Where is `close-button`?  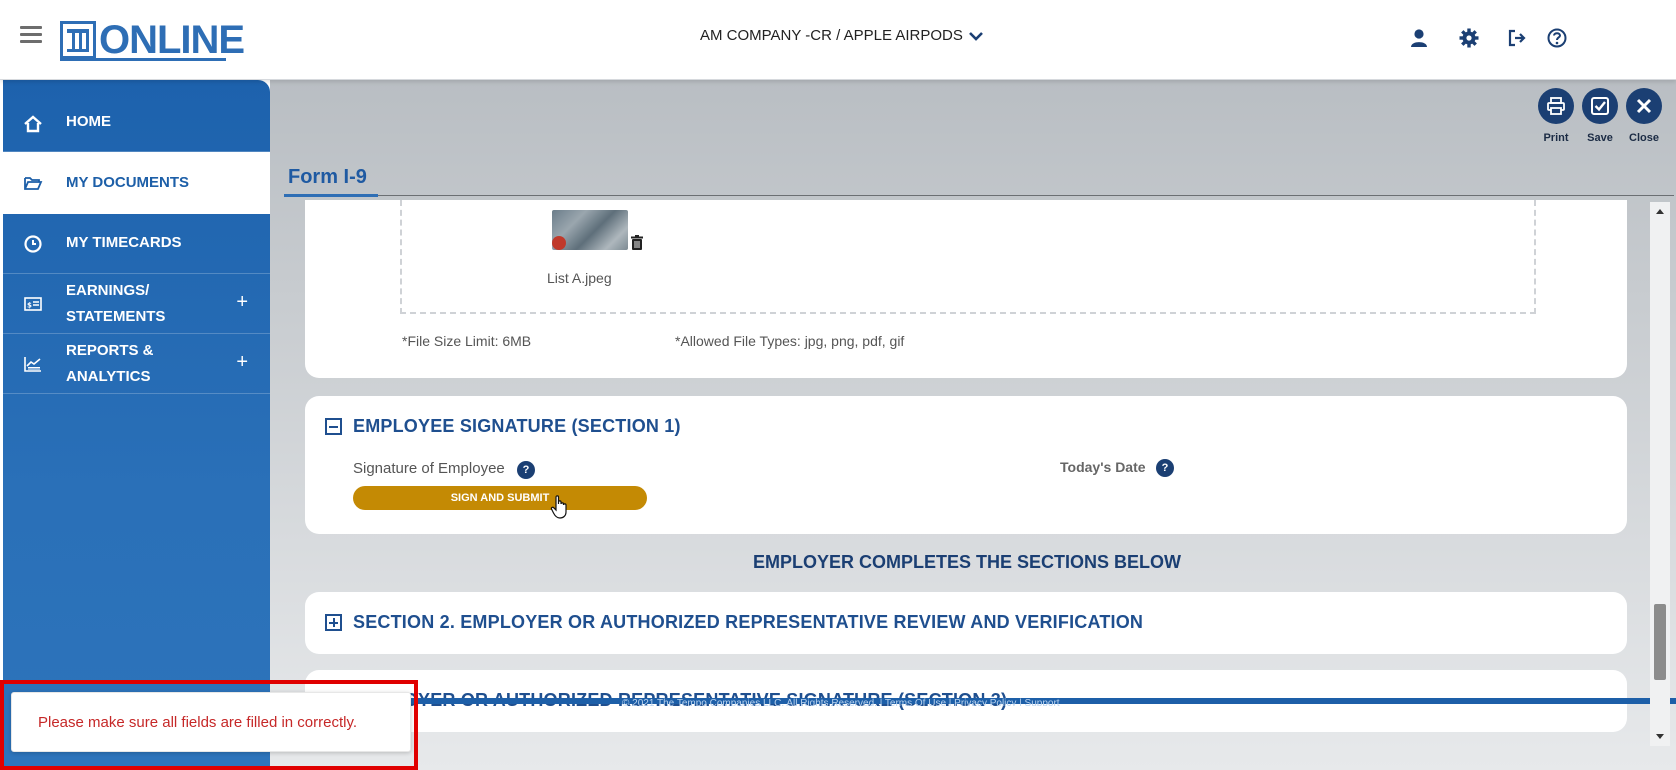 close-button is located at coordinates (1644, 106).